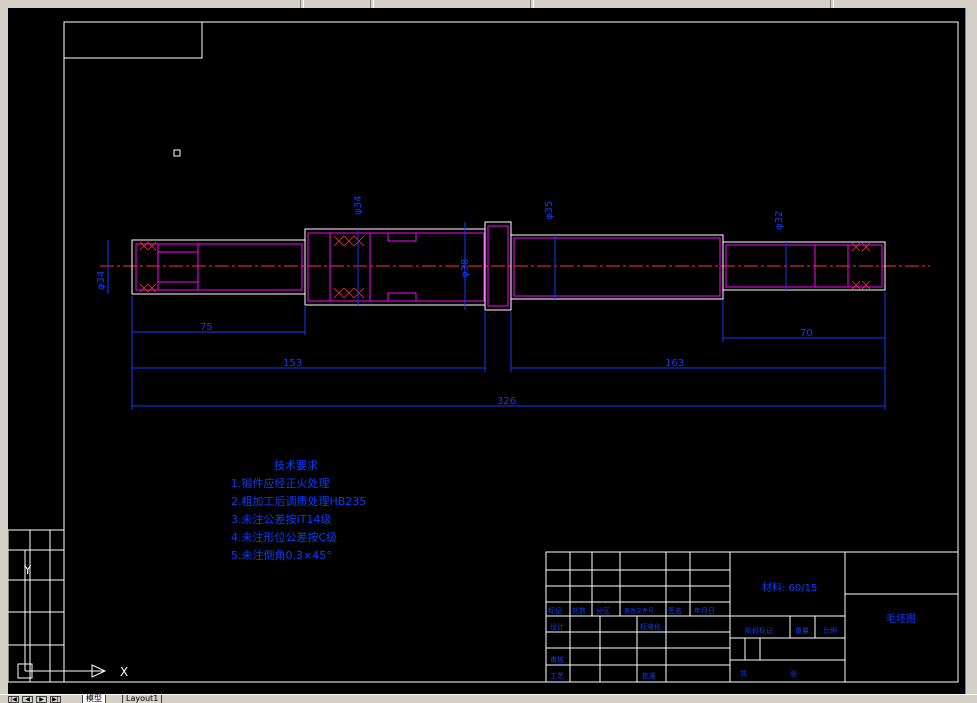 Image resolution: width=977 pixels, height=703 pixels. I want to click on ucs-x-label: X, so click(124, 672).